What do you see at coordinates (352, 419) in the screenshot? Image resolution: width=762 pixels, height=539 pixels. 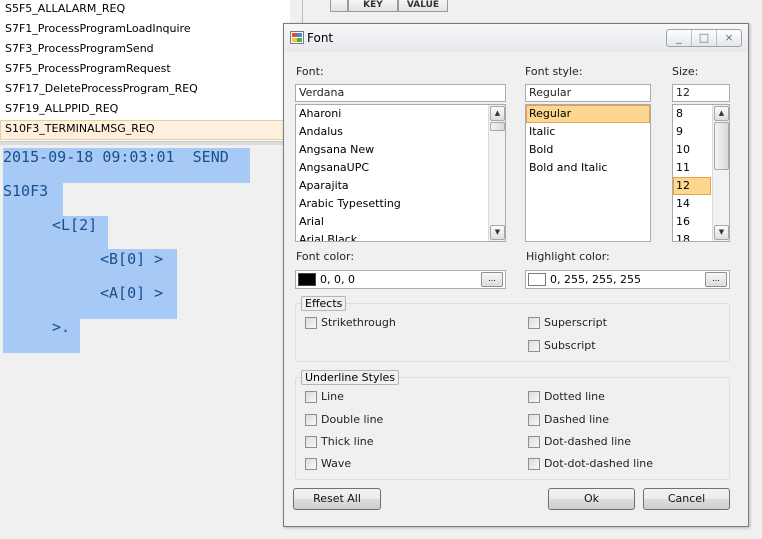 I see `double-line-label: Double line` at bounding box center [352, 419].